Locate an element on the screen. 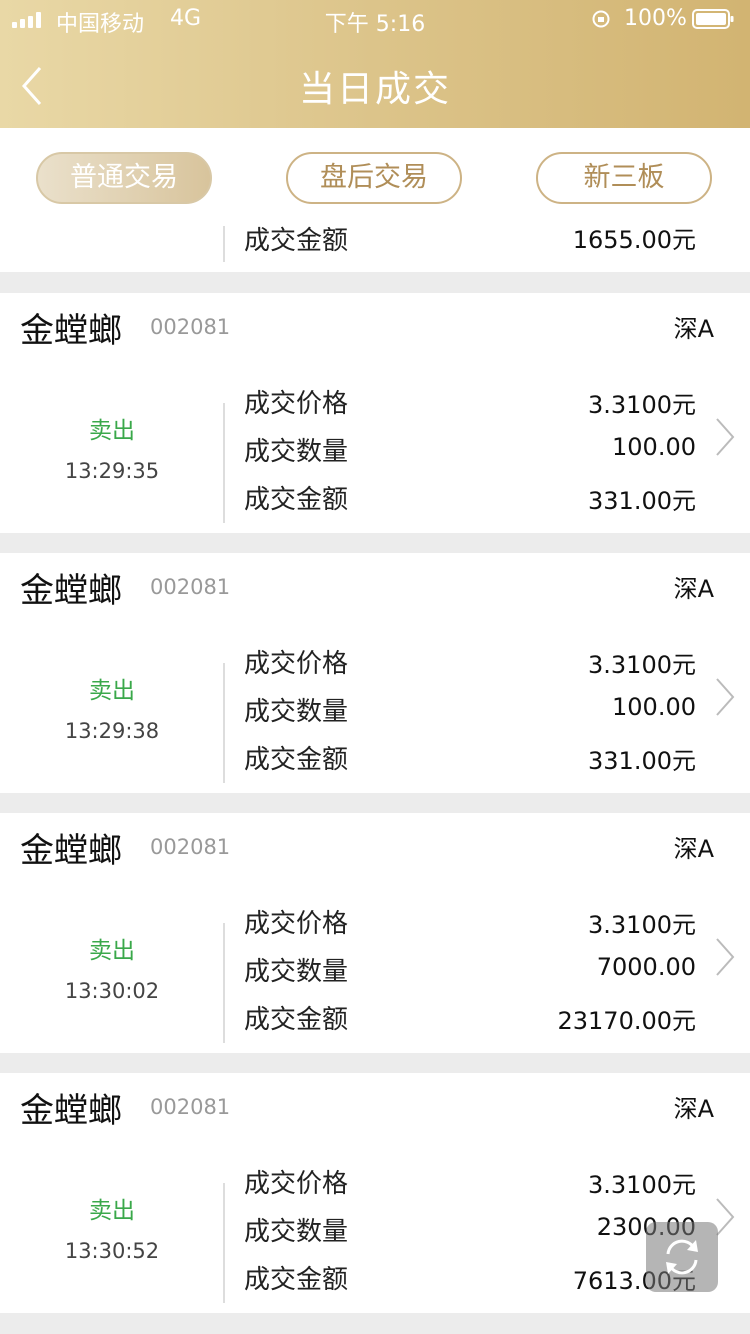  tab-after-hours-trading: 盘后交易 is located at coordinates (374, 178).